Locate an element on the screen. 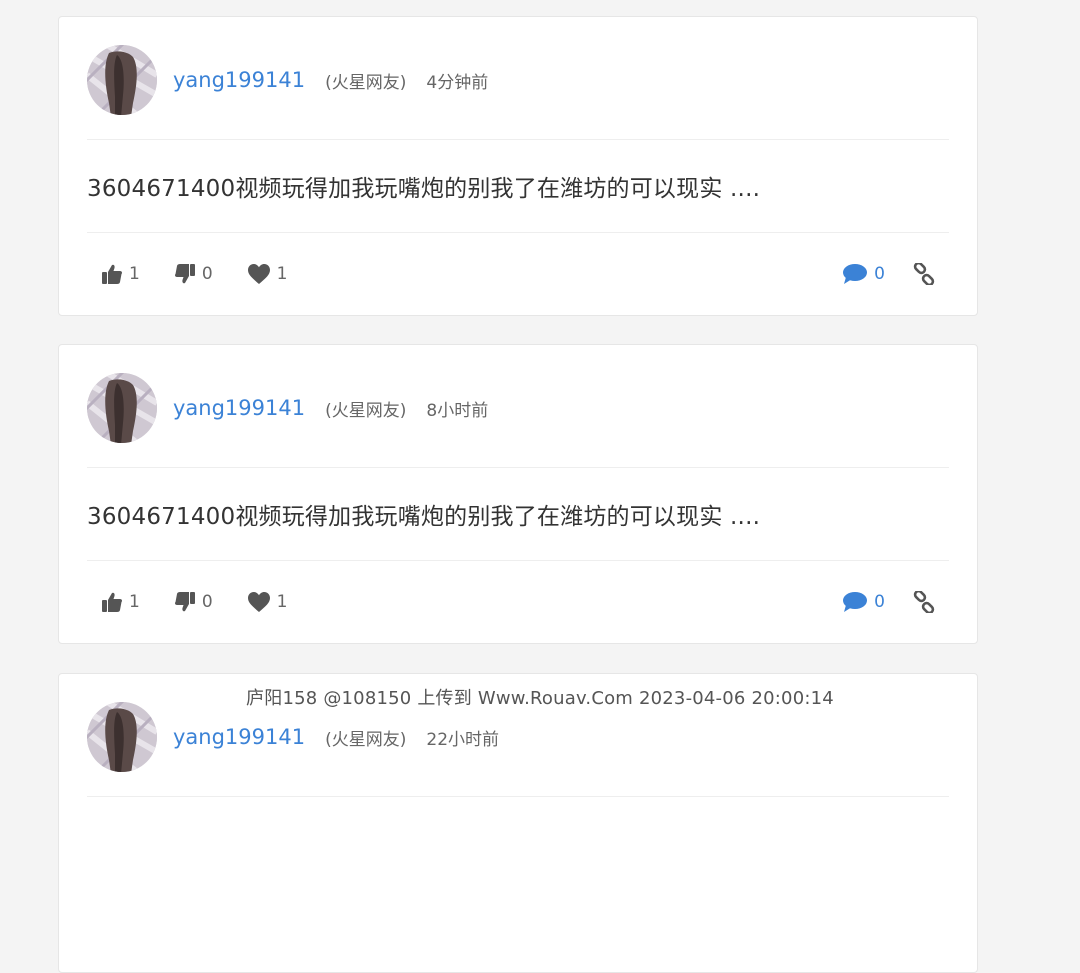 The image size is (1080, 973). comment-meta: yang199141 (火星网友) 4分钟前 is located at coordinates (330, 80).